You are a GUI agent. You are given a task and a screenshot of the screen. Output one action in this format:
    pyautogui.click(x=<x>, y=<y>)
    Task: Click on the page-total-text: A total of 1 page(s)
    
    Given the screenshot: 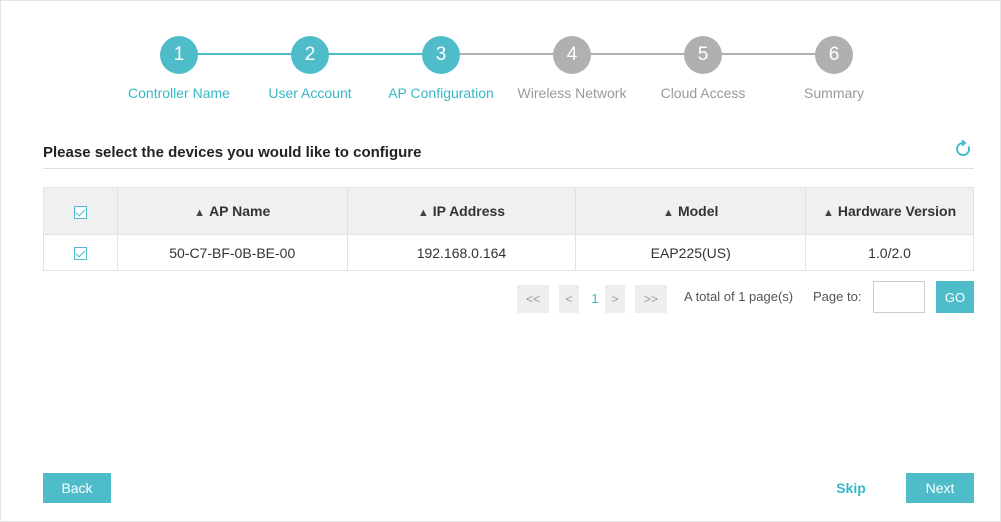 What is the action you would take?
    pyautogui.click(x=739, y=296)
    